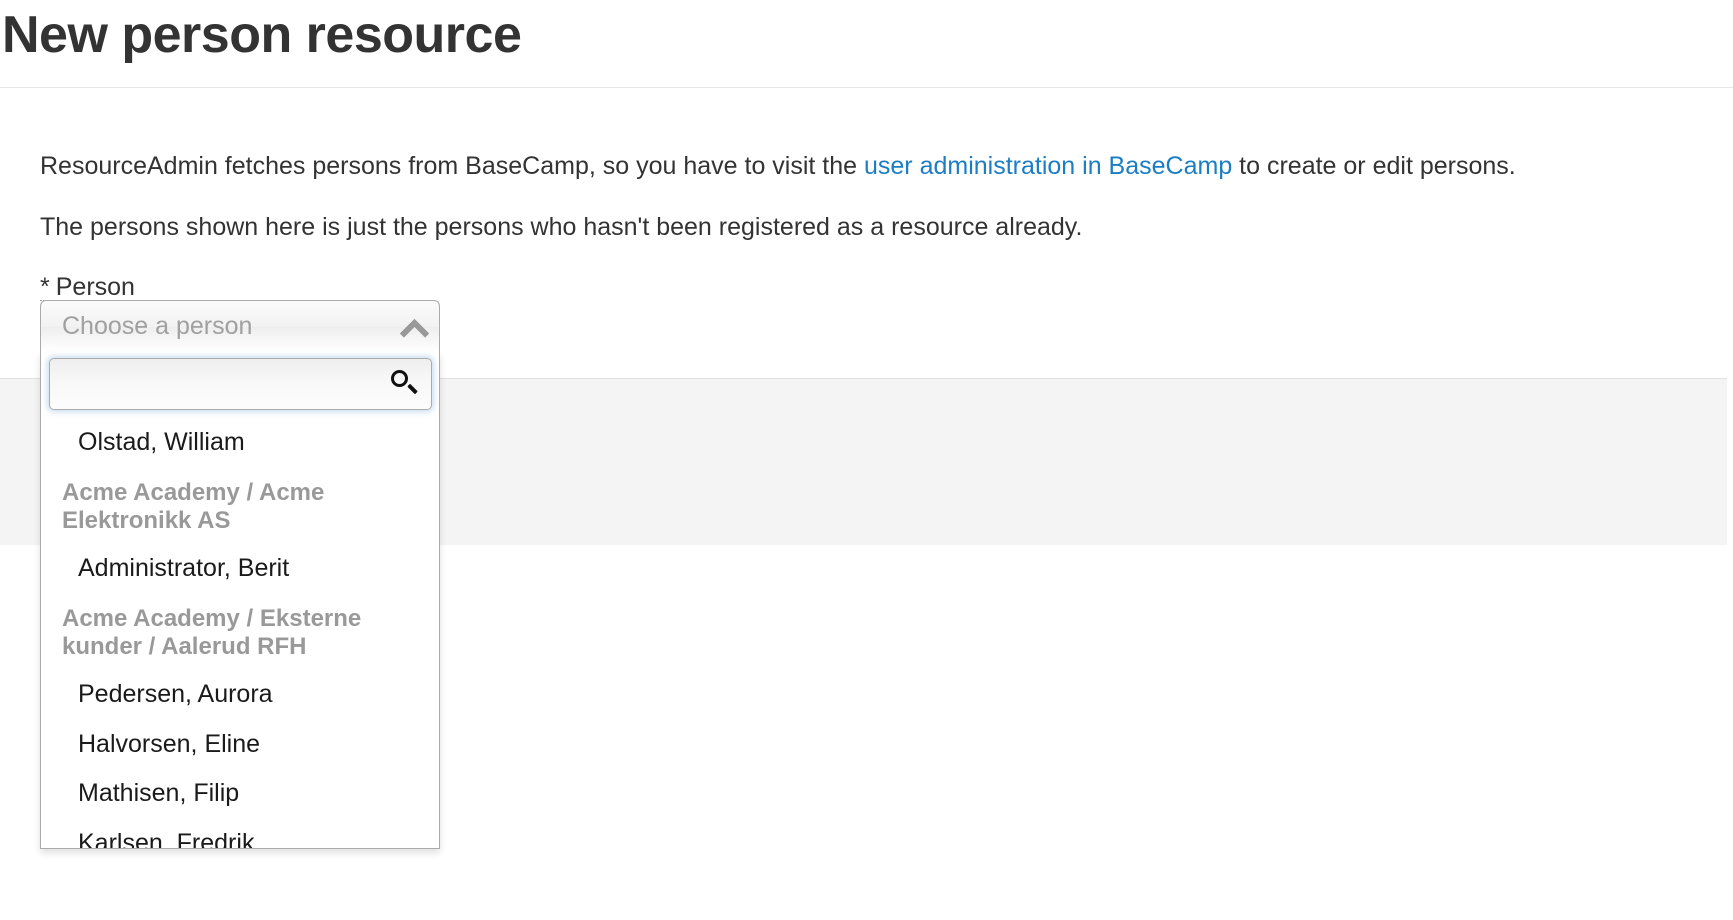 Image resolution: width=1733 pixels, height=920 pixels. Describe the element at coordinates (262, 35) in the screenshot. I see `page-title: New person resource` at that location.